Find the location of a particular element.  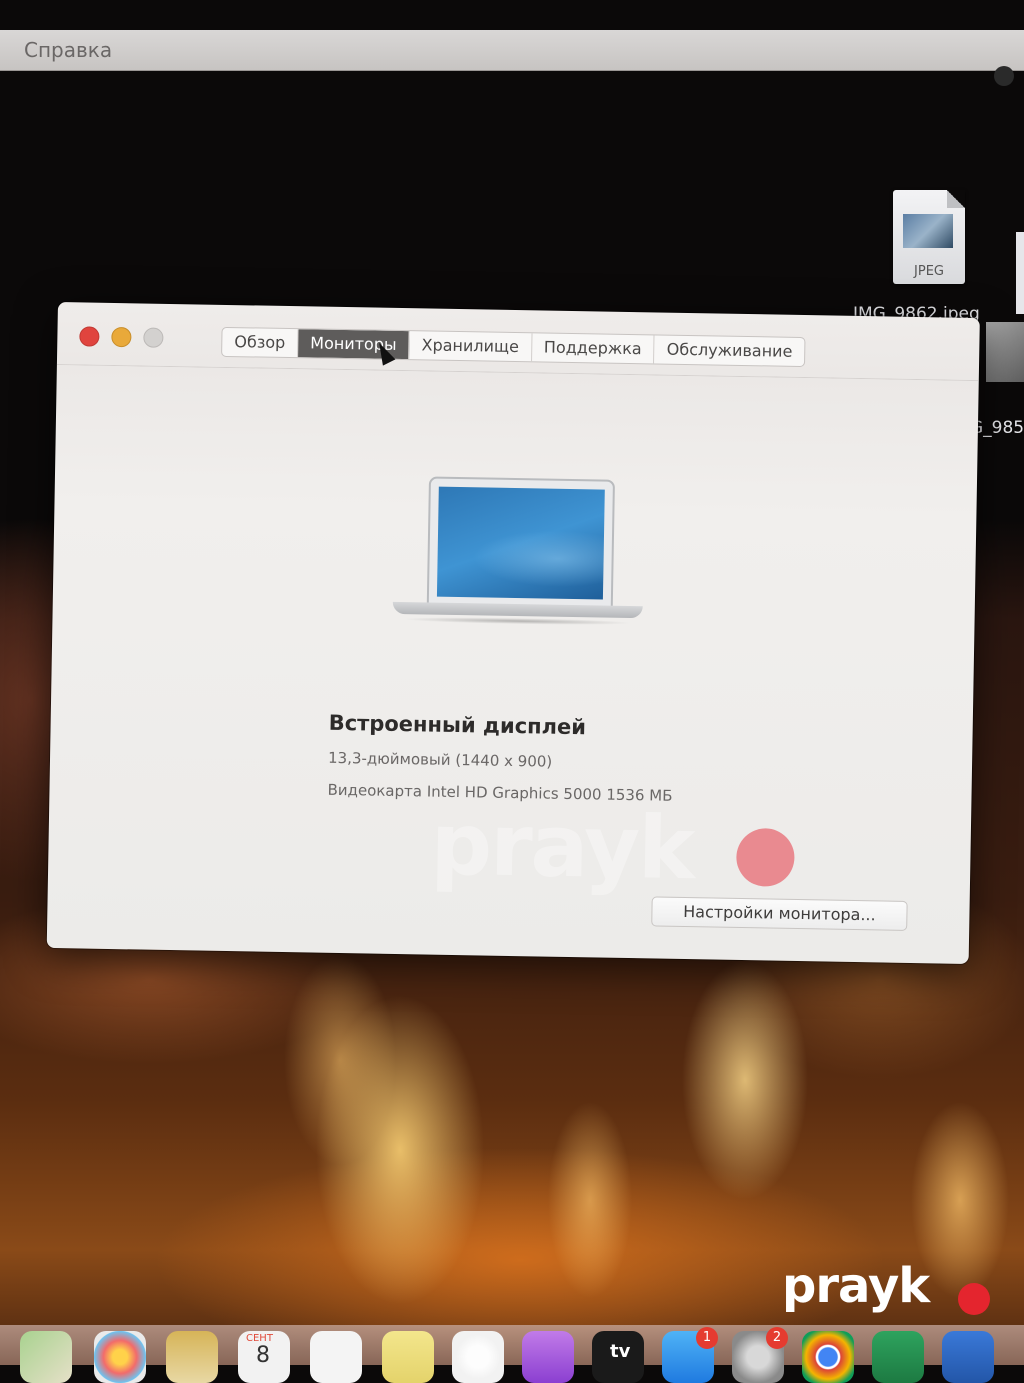

tab-storage: Хранилище is located at coordinates (471, 346).